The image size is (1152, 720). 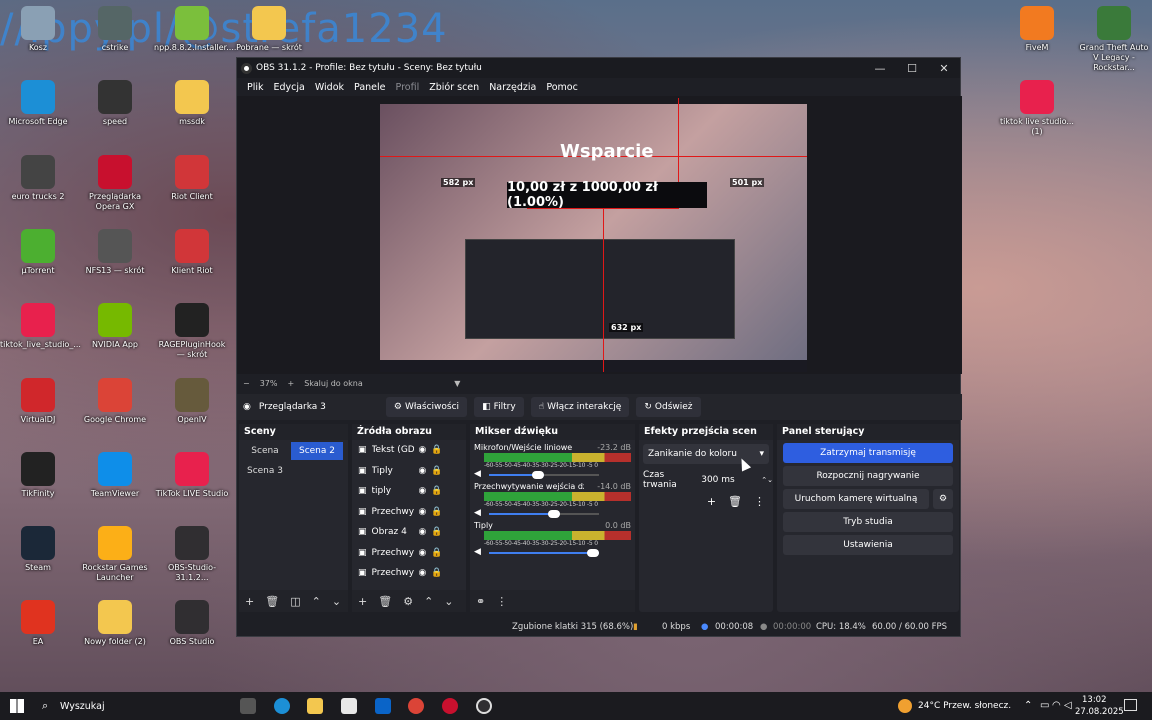 I want to click on link-icon: ⚭, so click(x=480, y=601).